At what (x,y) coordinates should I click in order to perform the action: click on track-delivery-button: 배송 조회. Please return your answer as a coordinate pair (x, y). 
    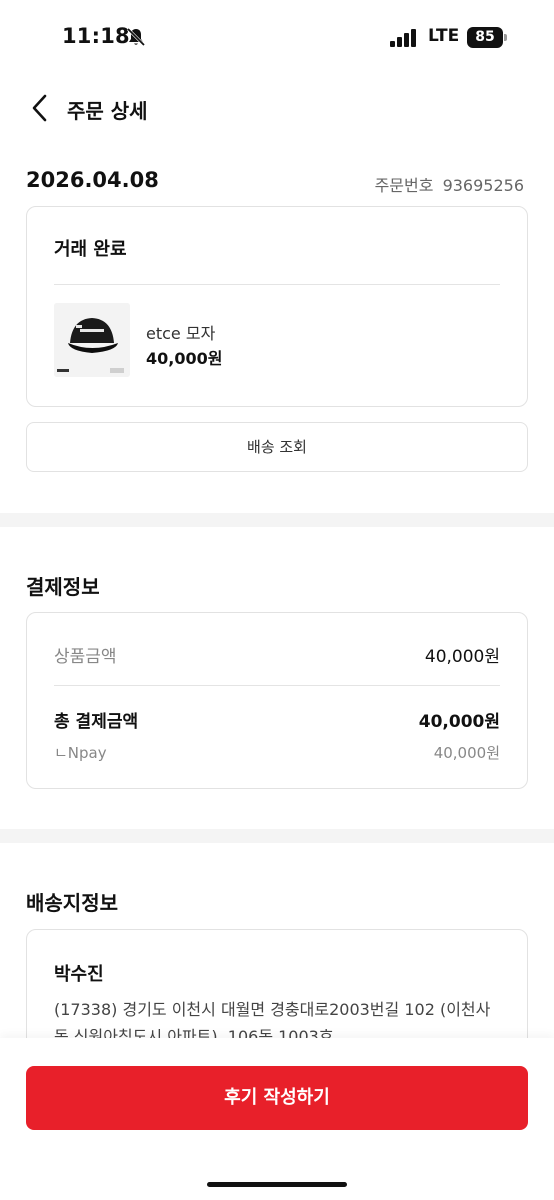
    Looking at the image, I should click on (277, 447).